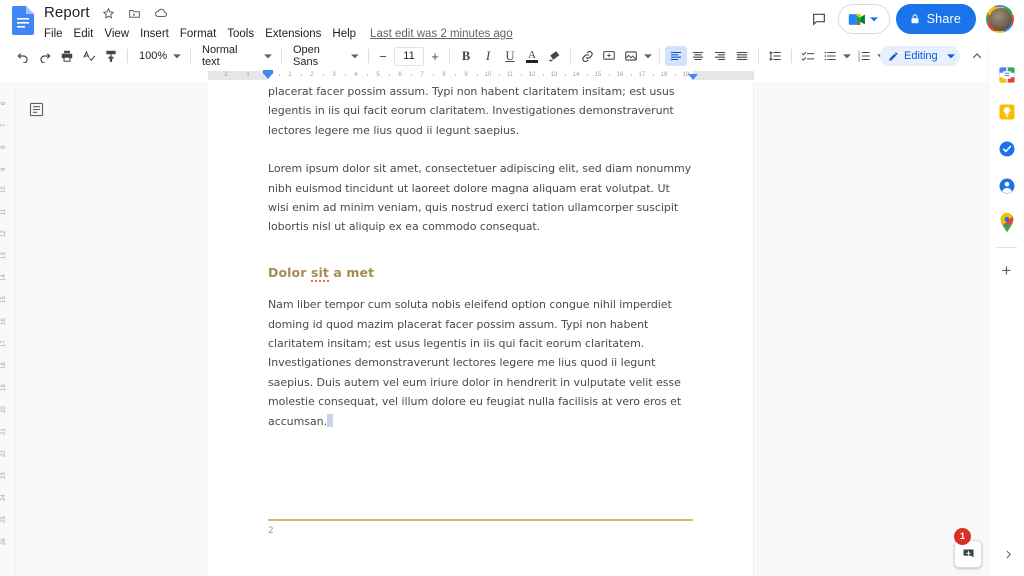  Describe the element at coordinates (36, 109) in the screenshot. I see `show-document-outline-icon` at that location.